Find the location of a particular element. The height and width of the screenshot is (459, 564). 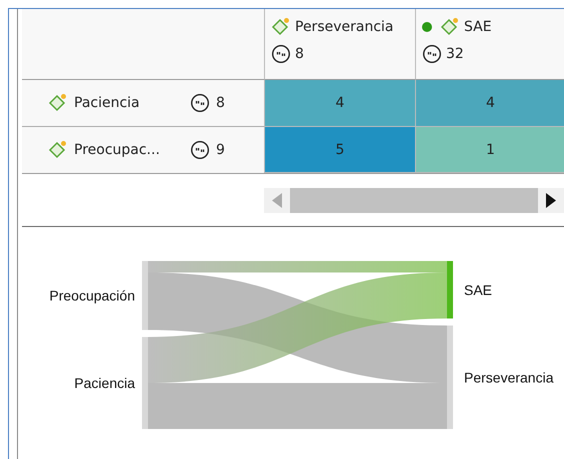

node-label: SAE is located at coordinates (478, 290).